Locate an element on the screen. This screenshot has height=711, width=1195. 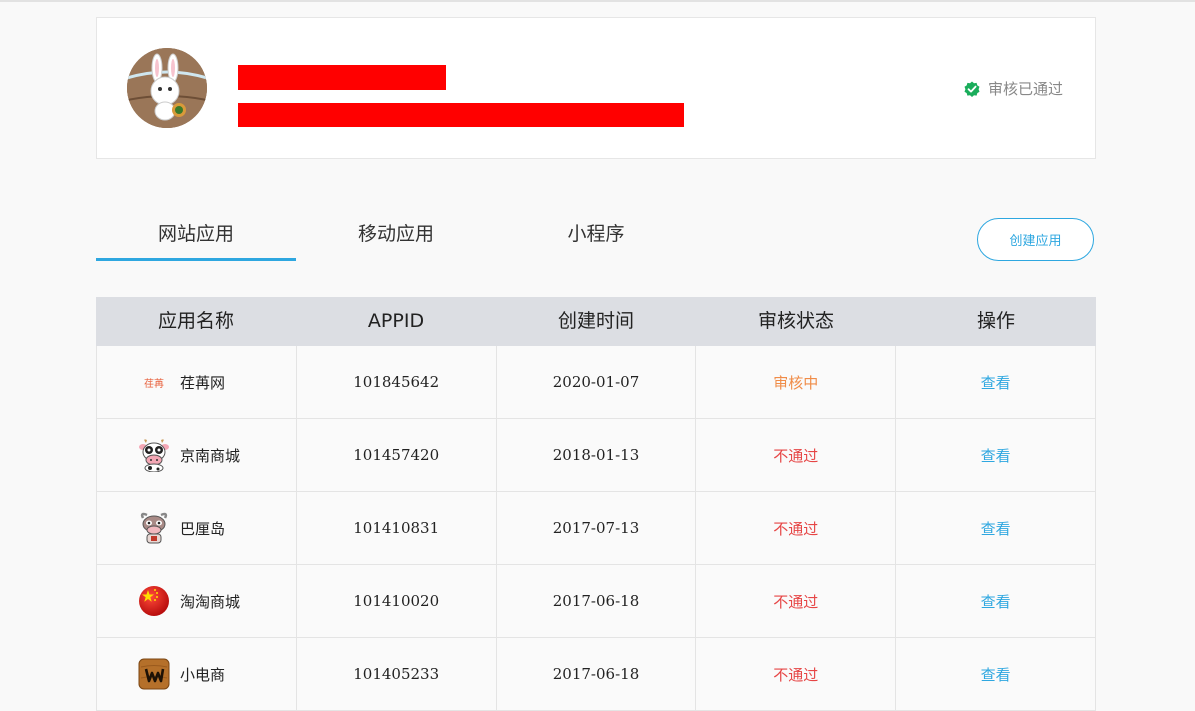
rabbit-avatar-icon is located at coordinates (167, 88).